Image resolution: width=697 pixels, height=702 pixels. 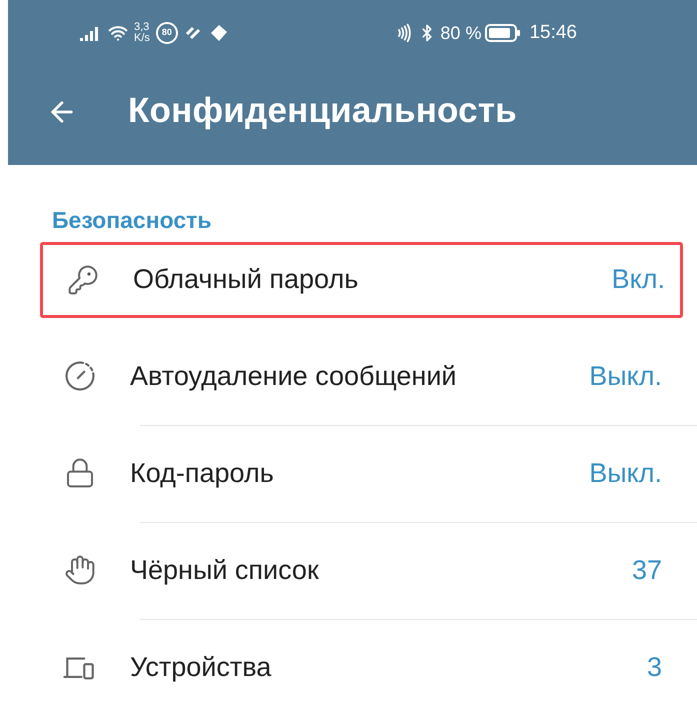 What do you see at coordinates (647, 570) in the screenshot?
I see `item-value: 37` at bounding box center [647, 570].